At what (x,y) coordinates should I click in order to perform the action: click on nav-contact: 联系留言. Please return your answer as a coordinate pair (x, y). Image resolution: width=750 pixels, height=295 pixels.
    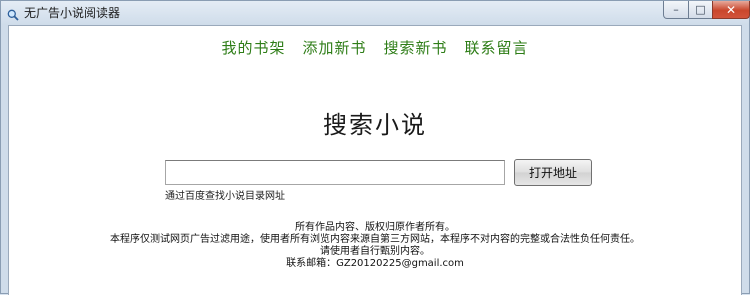
    Looking at the image, I should click on (497, 47).